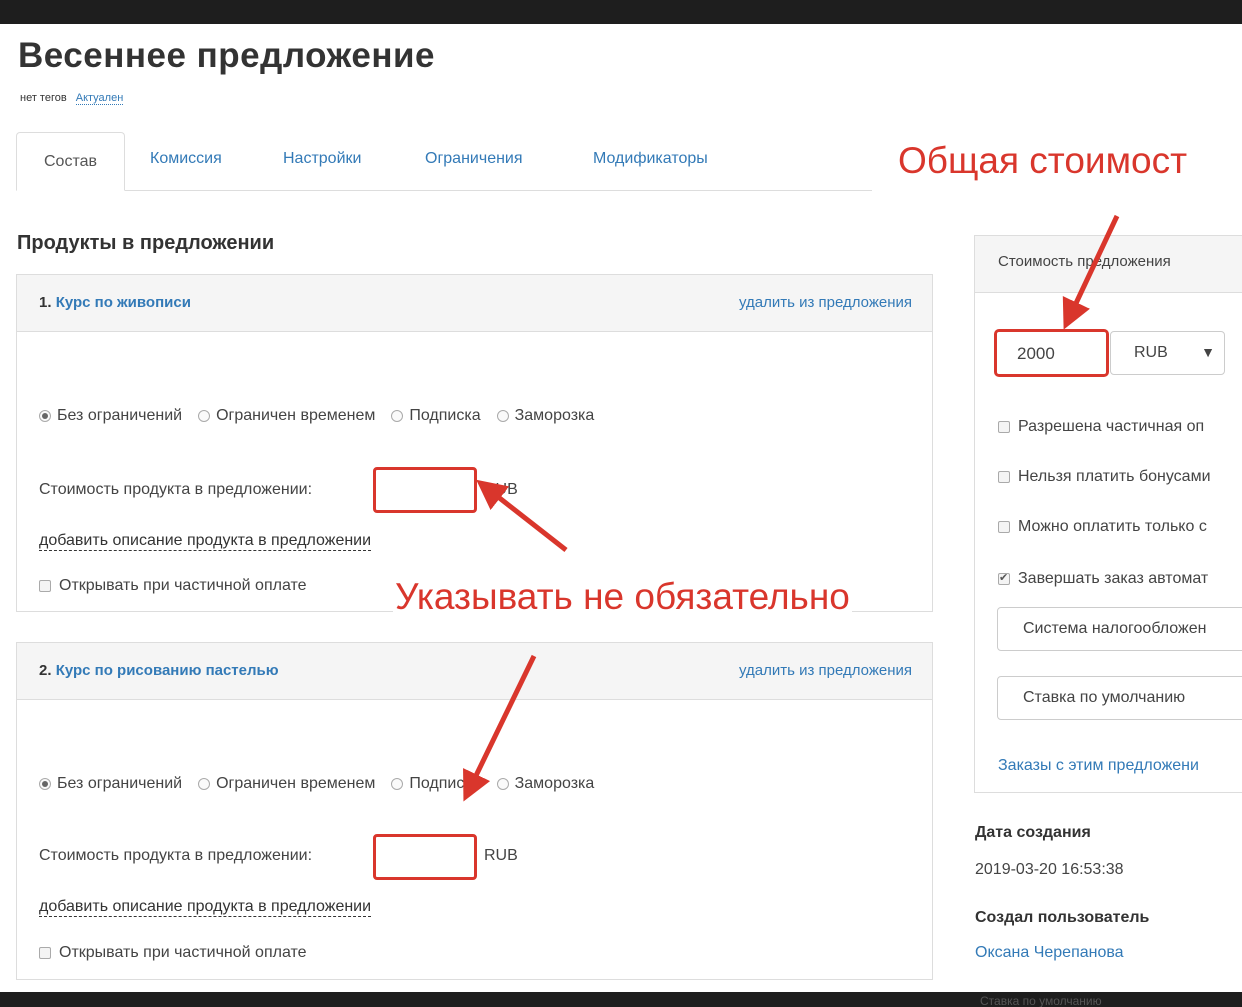  Describe the element at coordinates (621, 999) in the screenshot. I see `bottom-strip: Ставка по умолчанию` at that location.